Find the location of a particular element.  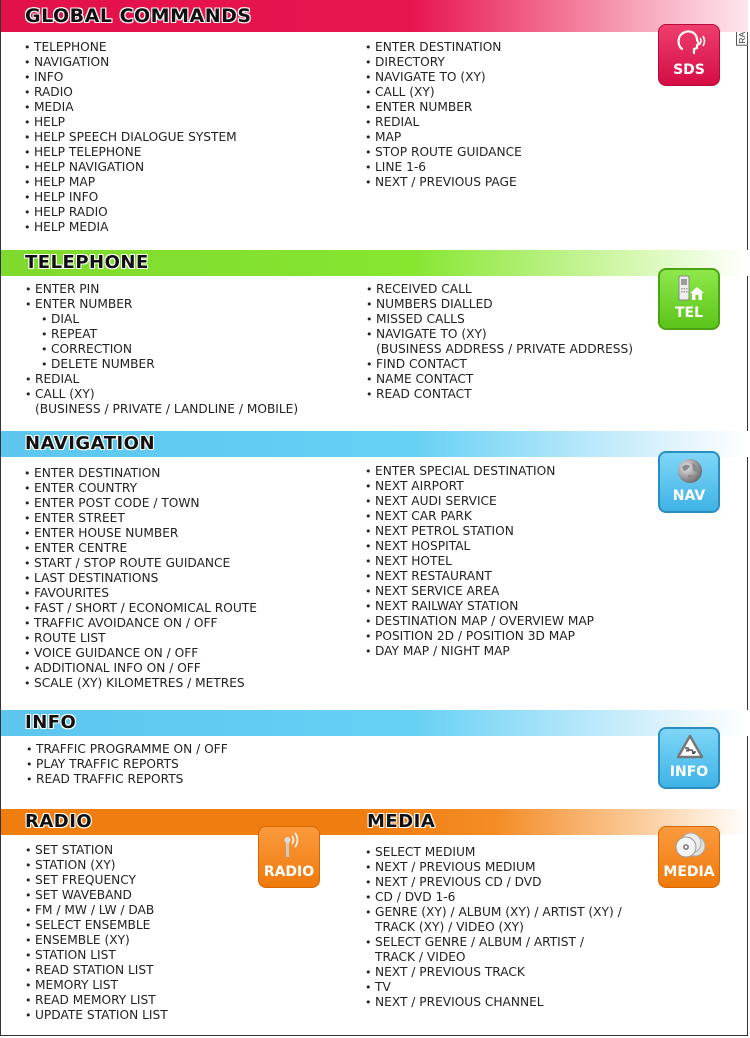

command-item: READ CONTACT is located at coordinates (499, 394).